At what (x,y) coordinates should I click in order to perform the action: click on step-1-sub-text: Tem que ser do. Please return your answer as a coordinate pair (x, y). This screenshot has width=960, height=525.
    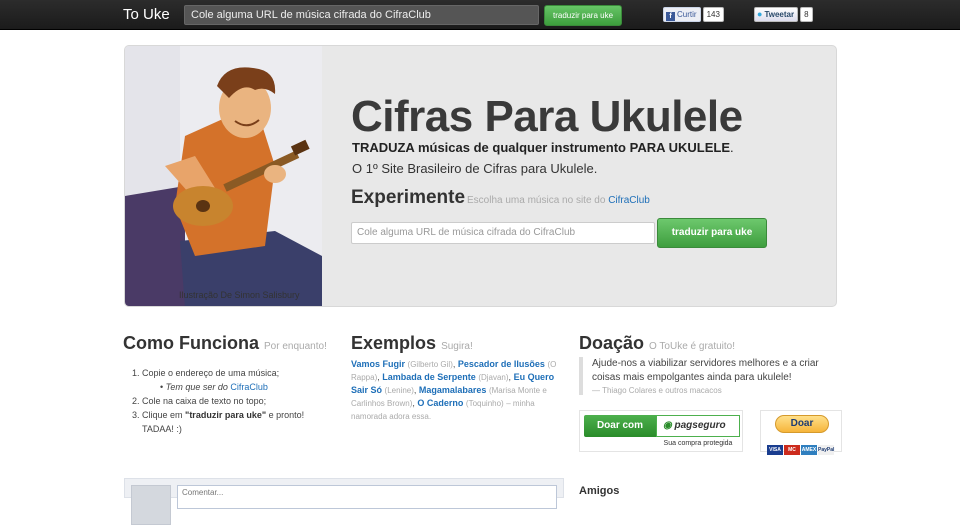
    Looking at the image, I should click on (196, 387).